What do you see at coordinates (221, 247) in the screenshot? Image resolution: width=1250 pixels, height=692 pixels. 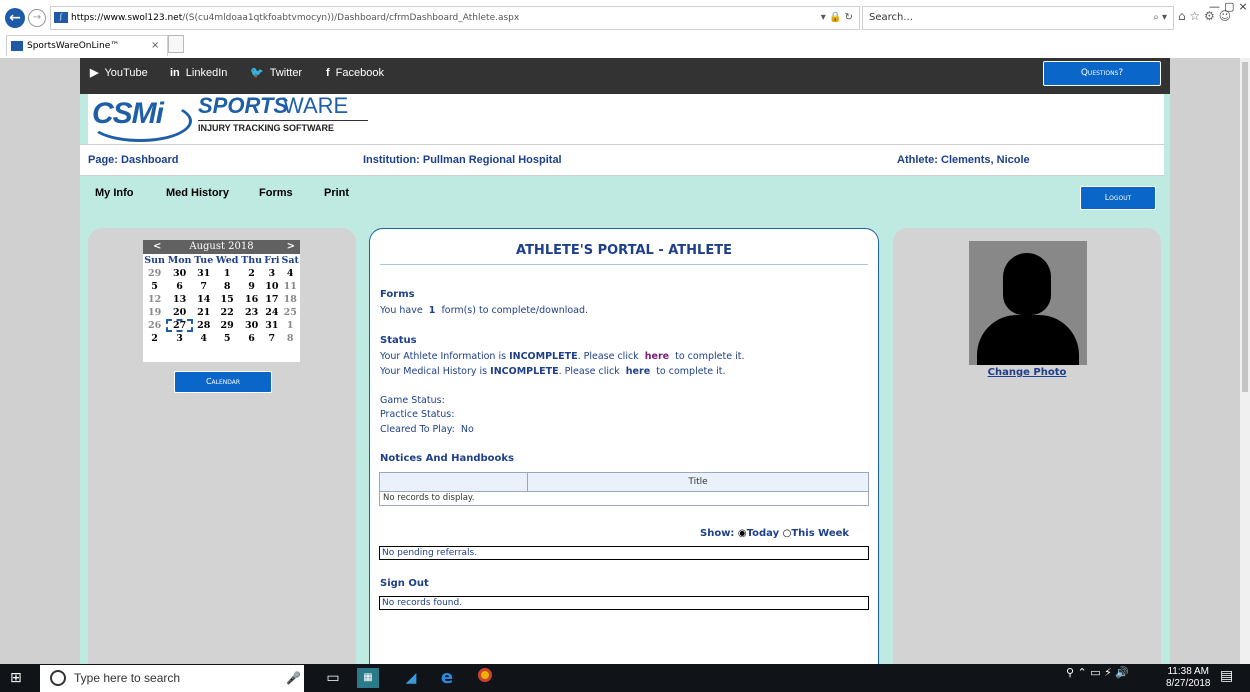 I see `calendar-header: August 2018 < >` at bounding box center [221, 247].